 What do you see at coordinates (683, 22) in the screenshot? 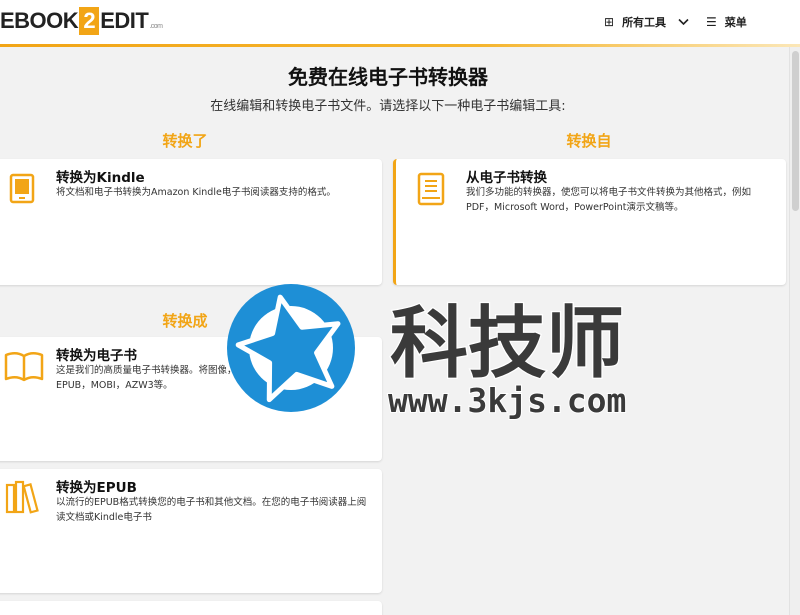
I see `chevron-down-icon` at bounding box center [683, 22].